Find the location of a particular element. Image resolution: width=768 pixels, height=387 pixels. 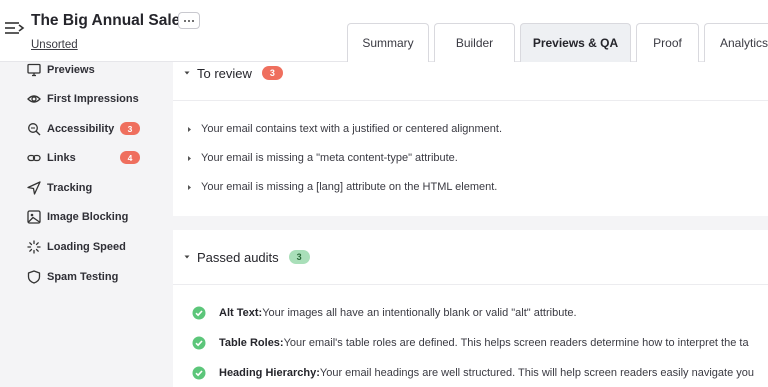

link-icon is located at coordinates (34, 158).